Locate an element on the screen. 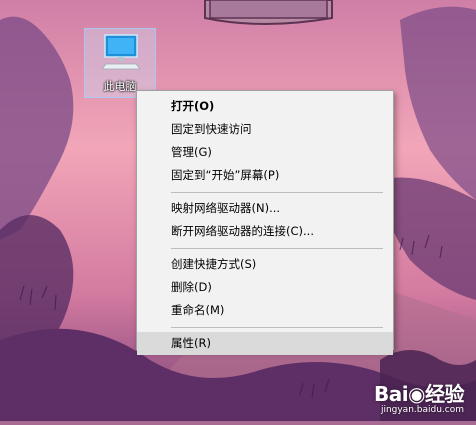  menu-item: 删除(D) is located at coordinates (265, 287).